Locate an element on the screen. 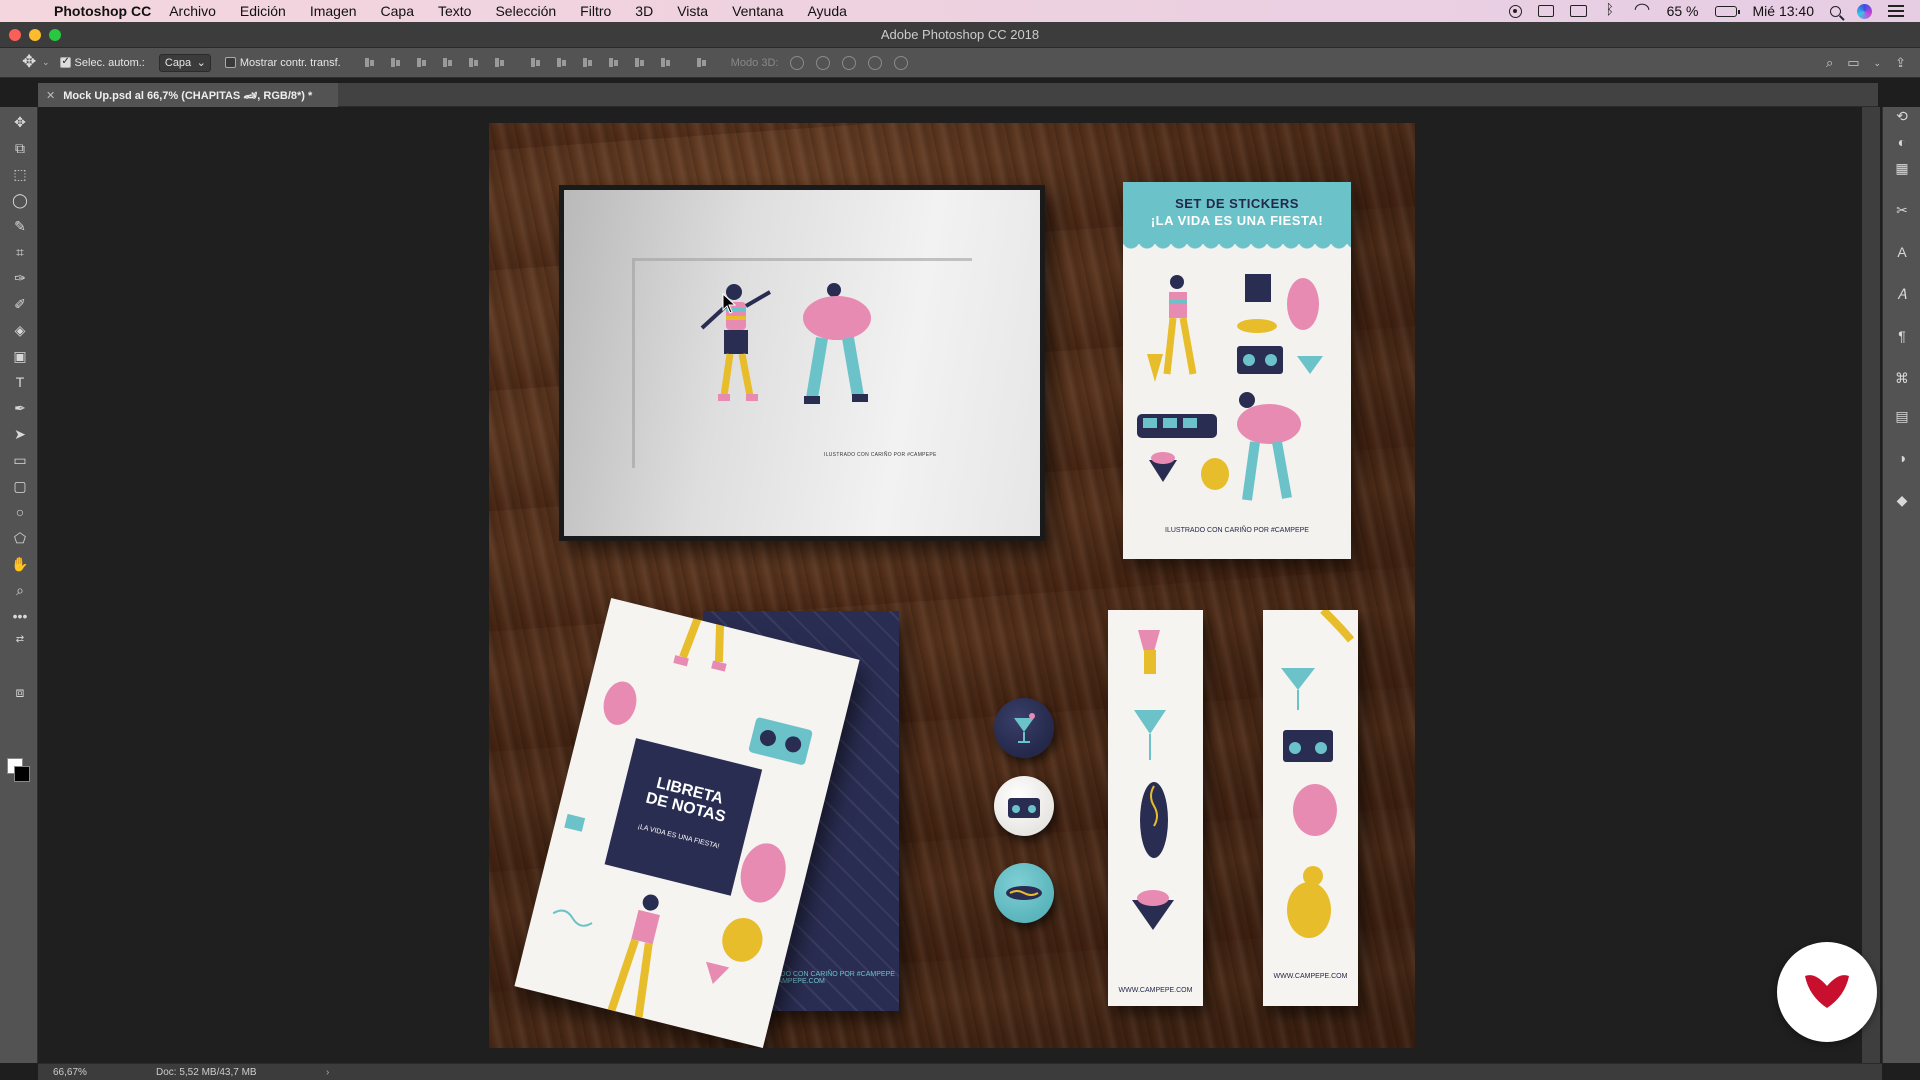 The image size is (1920, 1080). history-panel-icon: ⟲ is located at coordinates (1902, 116).